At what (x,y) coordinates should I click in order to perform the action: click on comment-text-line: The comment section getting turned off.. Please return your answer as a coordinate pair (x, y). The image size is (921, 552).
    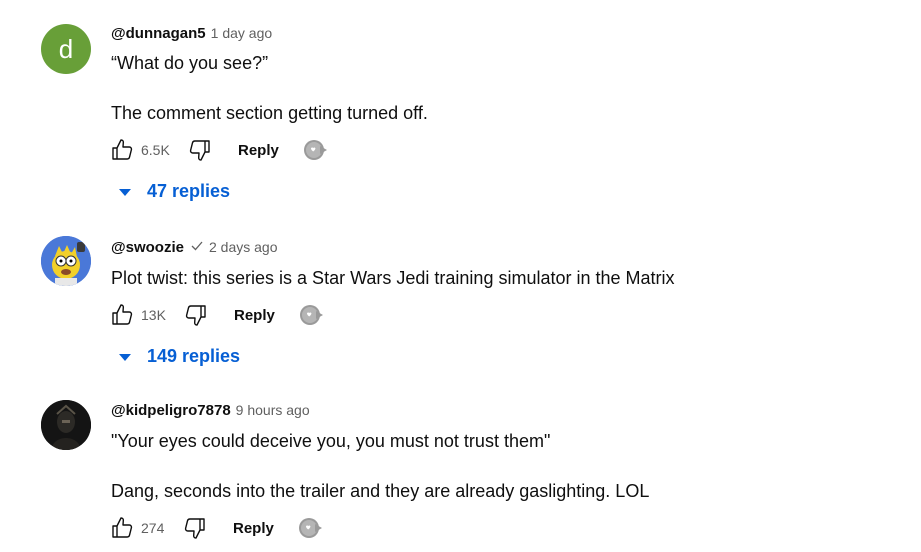
    Looking at the image, I should click on (269, 113).